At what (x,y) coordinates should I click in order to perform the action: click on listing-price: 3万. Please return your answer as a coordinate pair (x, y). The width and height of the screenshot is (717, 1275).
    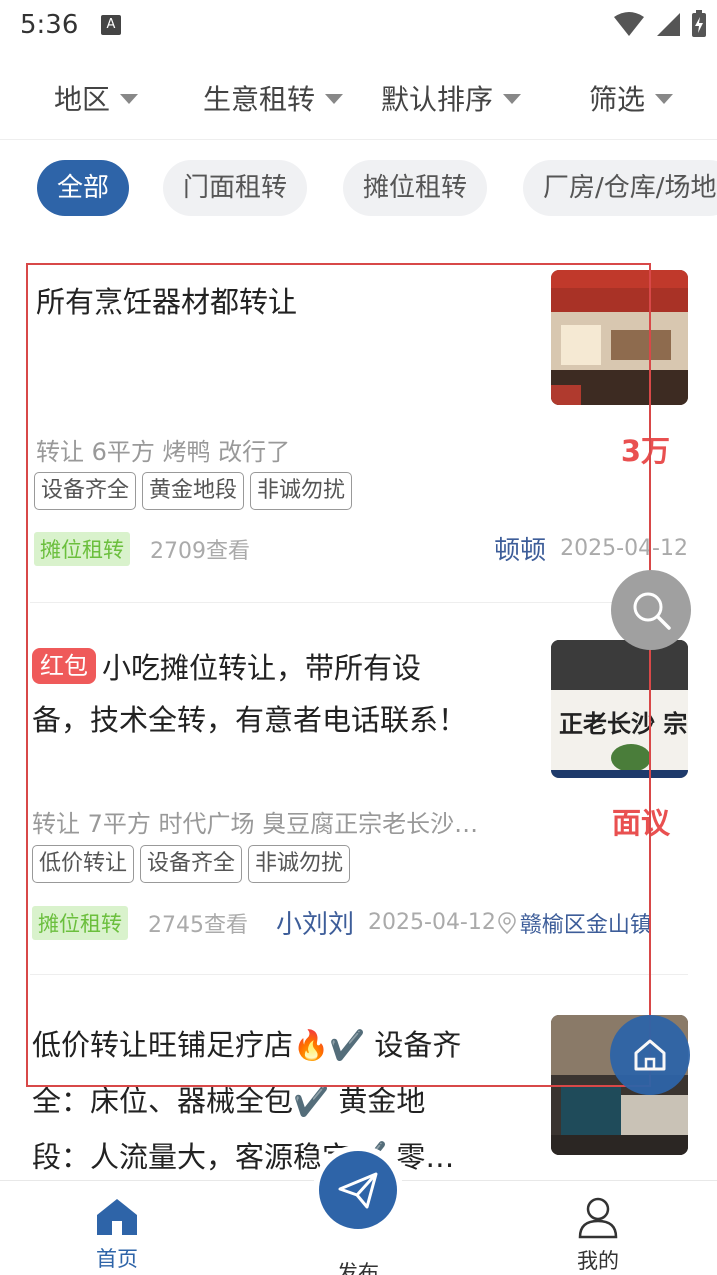
    Looking at the image, I should click on (645, 451).